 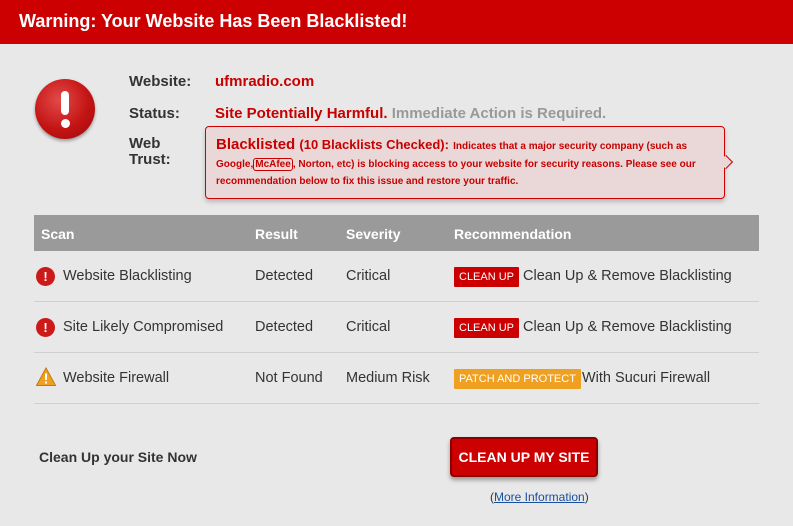 What do you see at coordinates (273, 164) in the screenshot?
I see `mcafee-highlight: McAfee` at bounding box center [273, 164].